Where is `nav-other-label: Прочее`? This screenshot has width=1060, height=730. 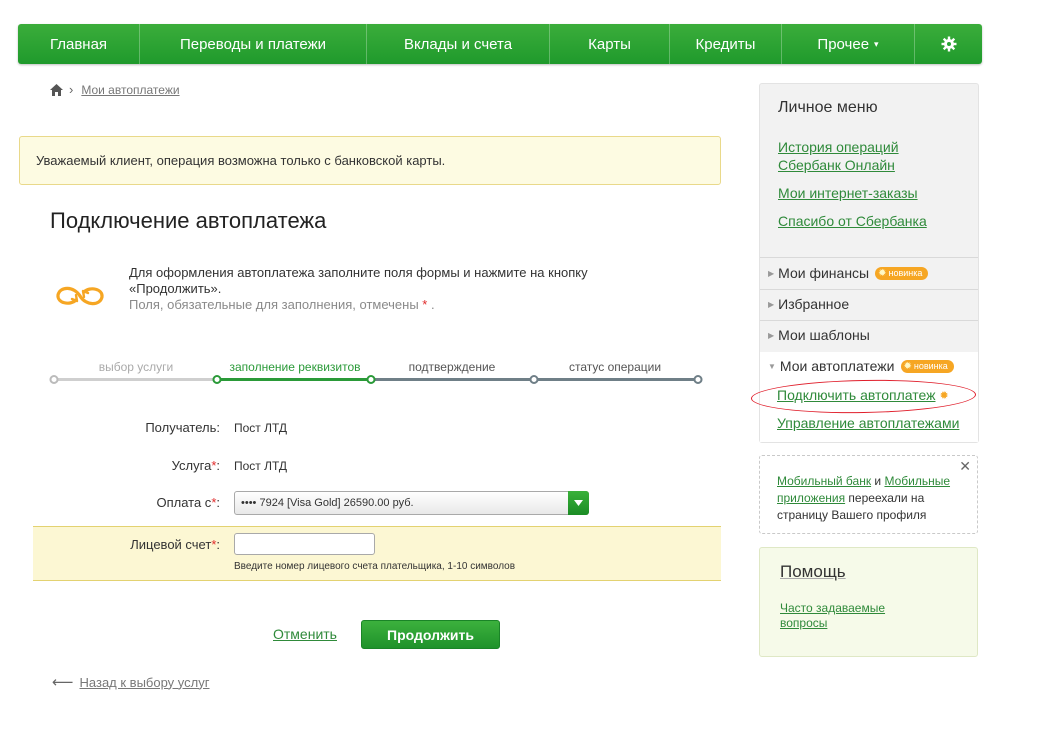
nav-other-label: Прочее is located at coordinates (843, 44).